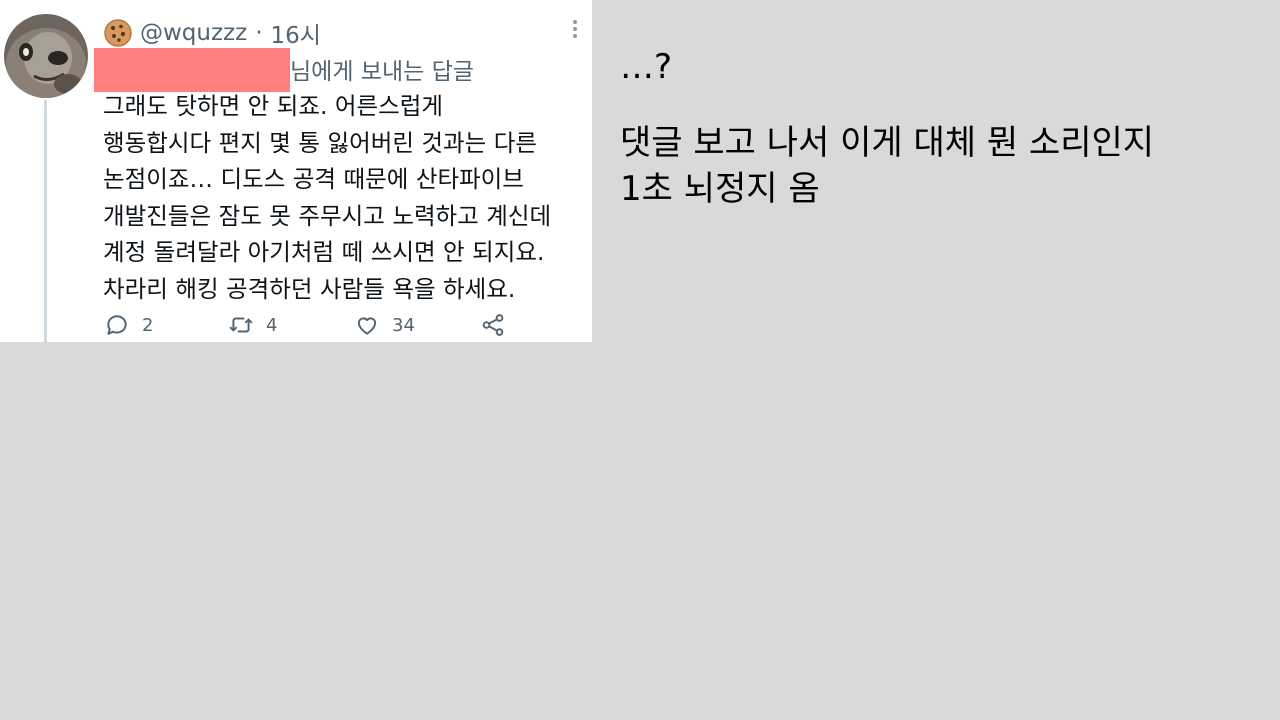 Image resolution: width=1280 pixels, height=720 pixels. What do you see at coordinates (720, 189) in the screenshot?
I see `comment-line-3: 1초 뇌정지 옴` at bounding box center [720, 189].